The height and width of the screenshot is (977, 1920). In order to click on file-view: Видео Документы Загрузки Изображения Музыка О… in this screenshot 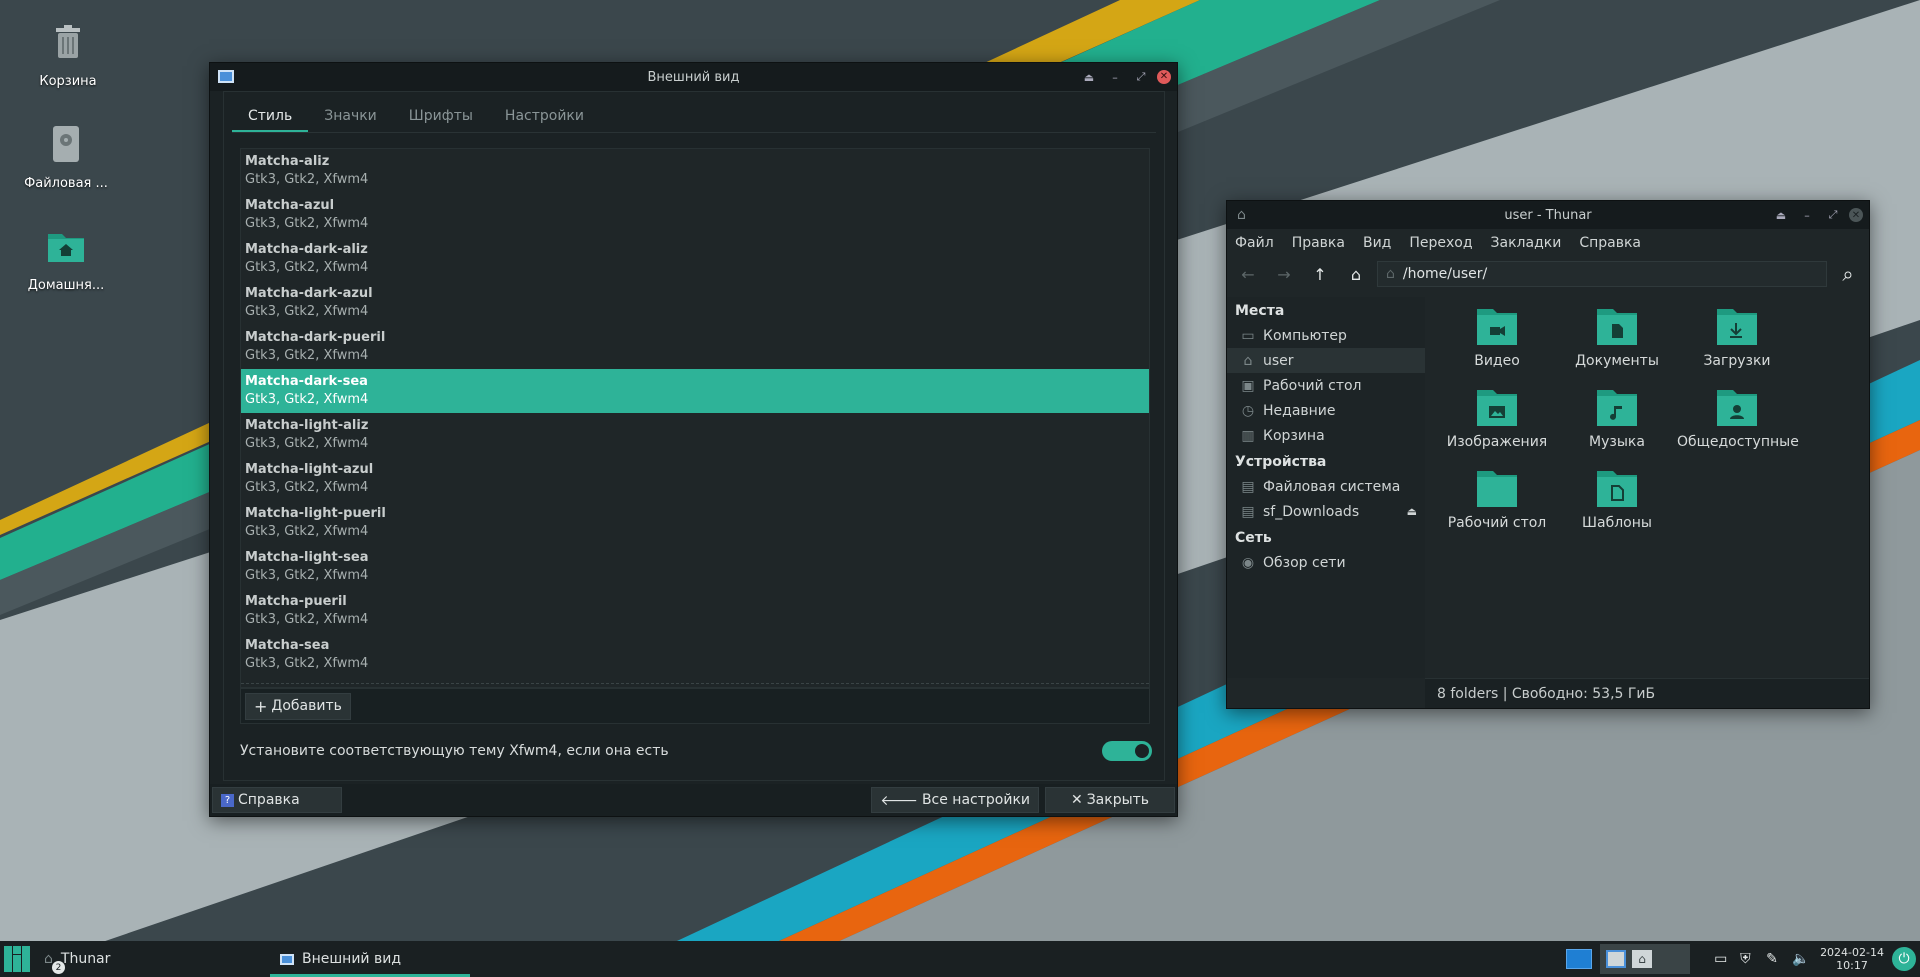, I will do `click(1647, 487)`.